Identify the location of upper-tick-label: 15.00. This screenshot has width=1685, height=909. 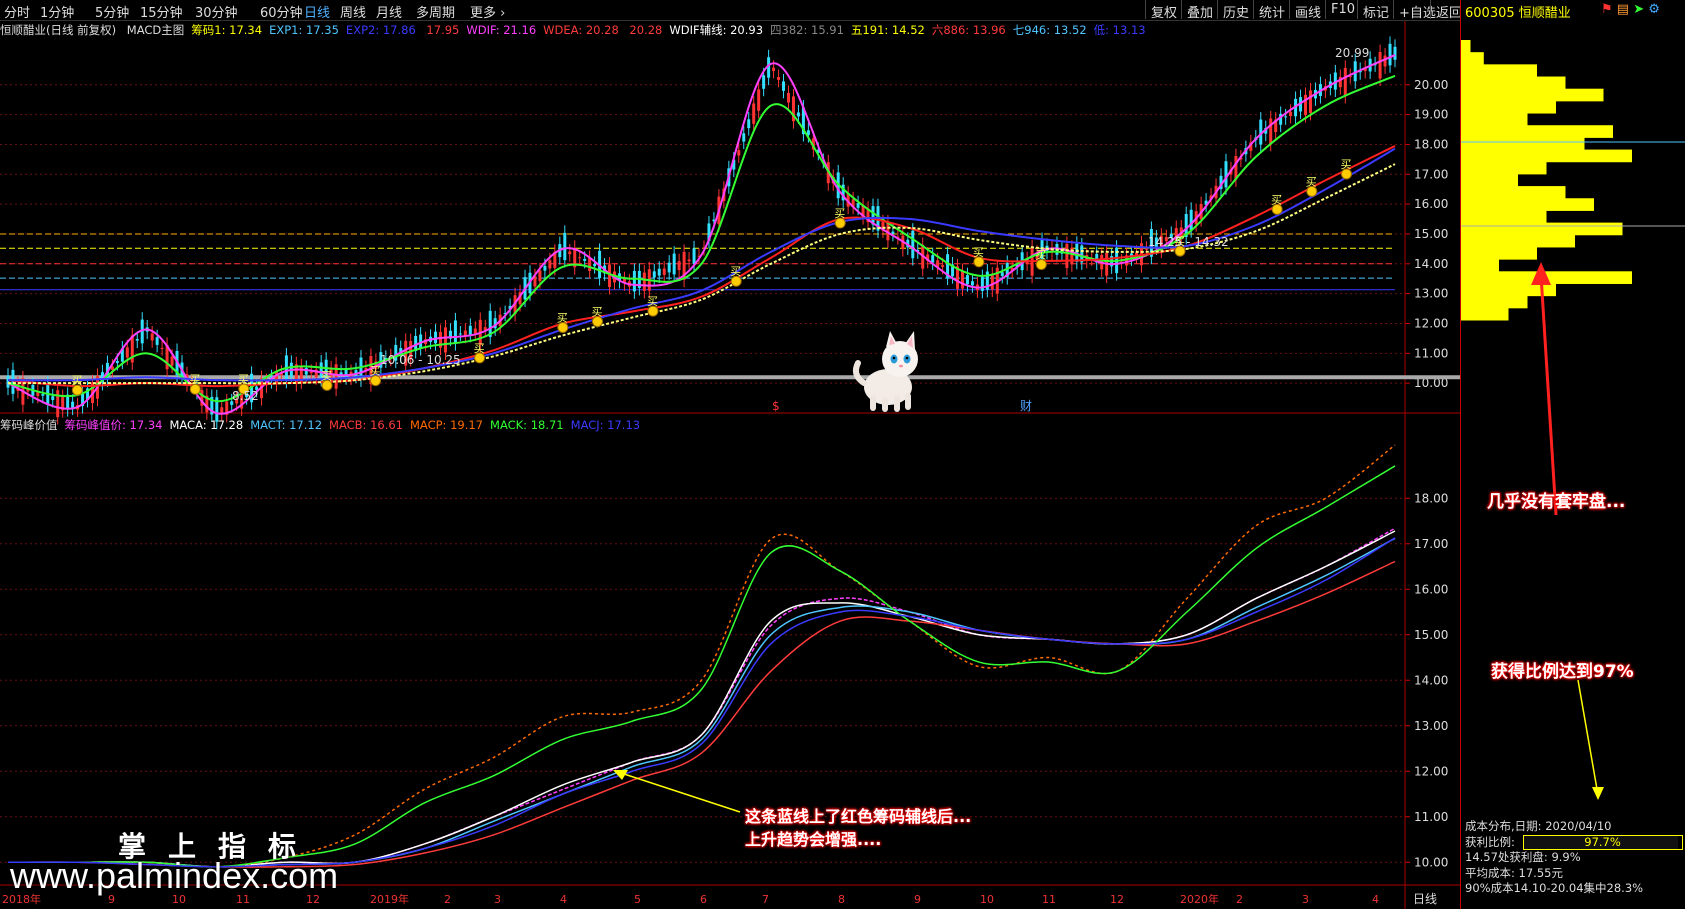
(1431, 234).